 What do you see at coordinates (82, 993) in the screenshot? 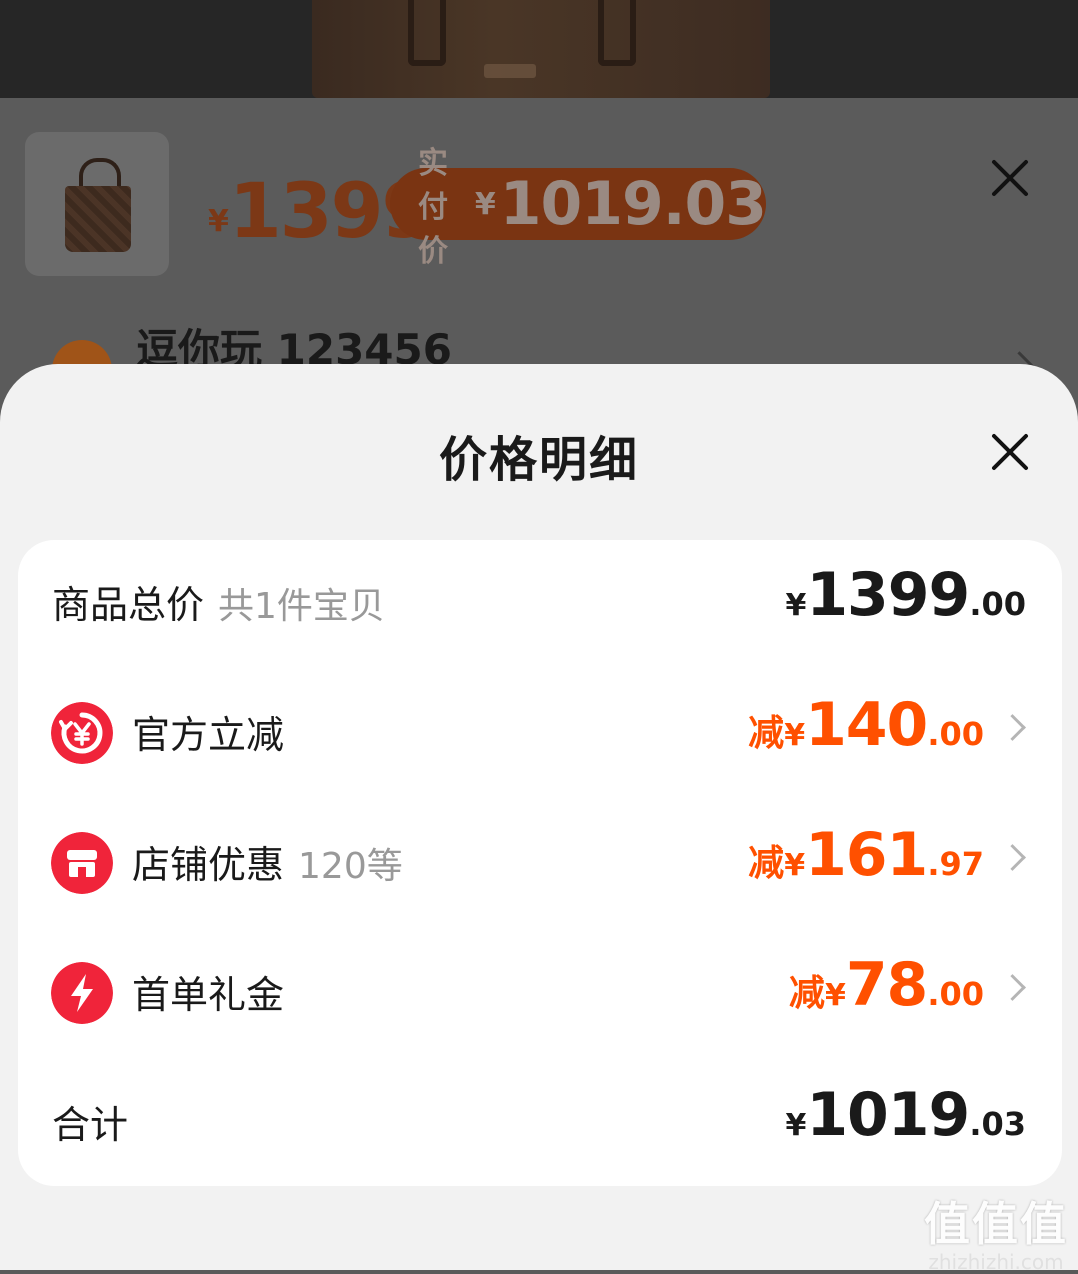
I see `lightning-icon` at bounding box center [82, 993].